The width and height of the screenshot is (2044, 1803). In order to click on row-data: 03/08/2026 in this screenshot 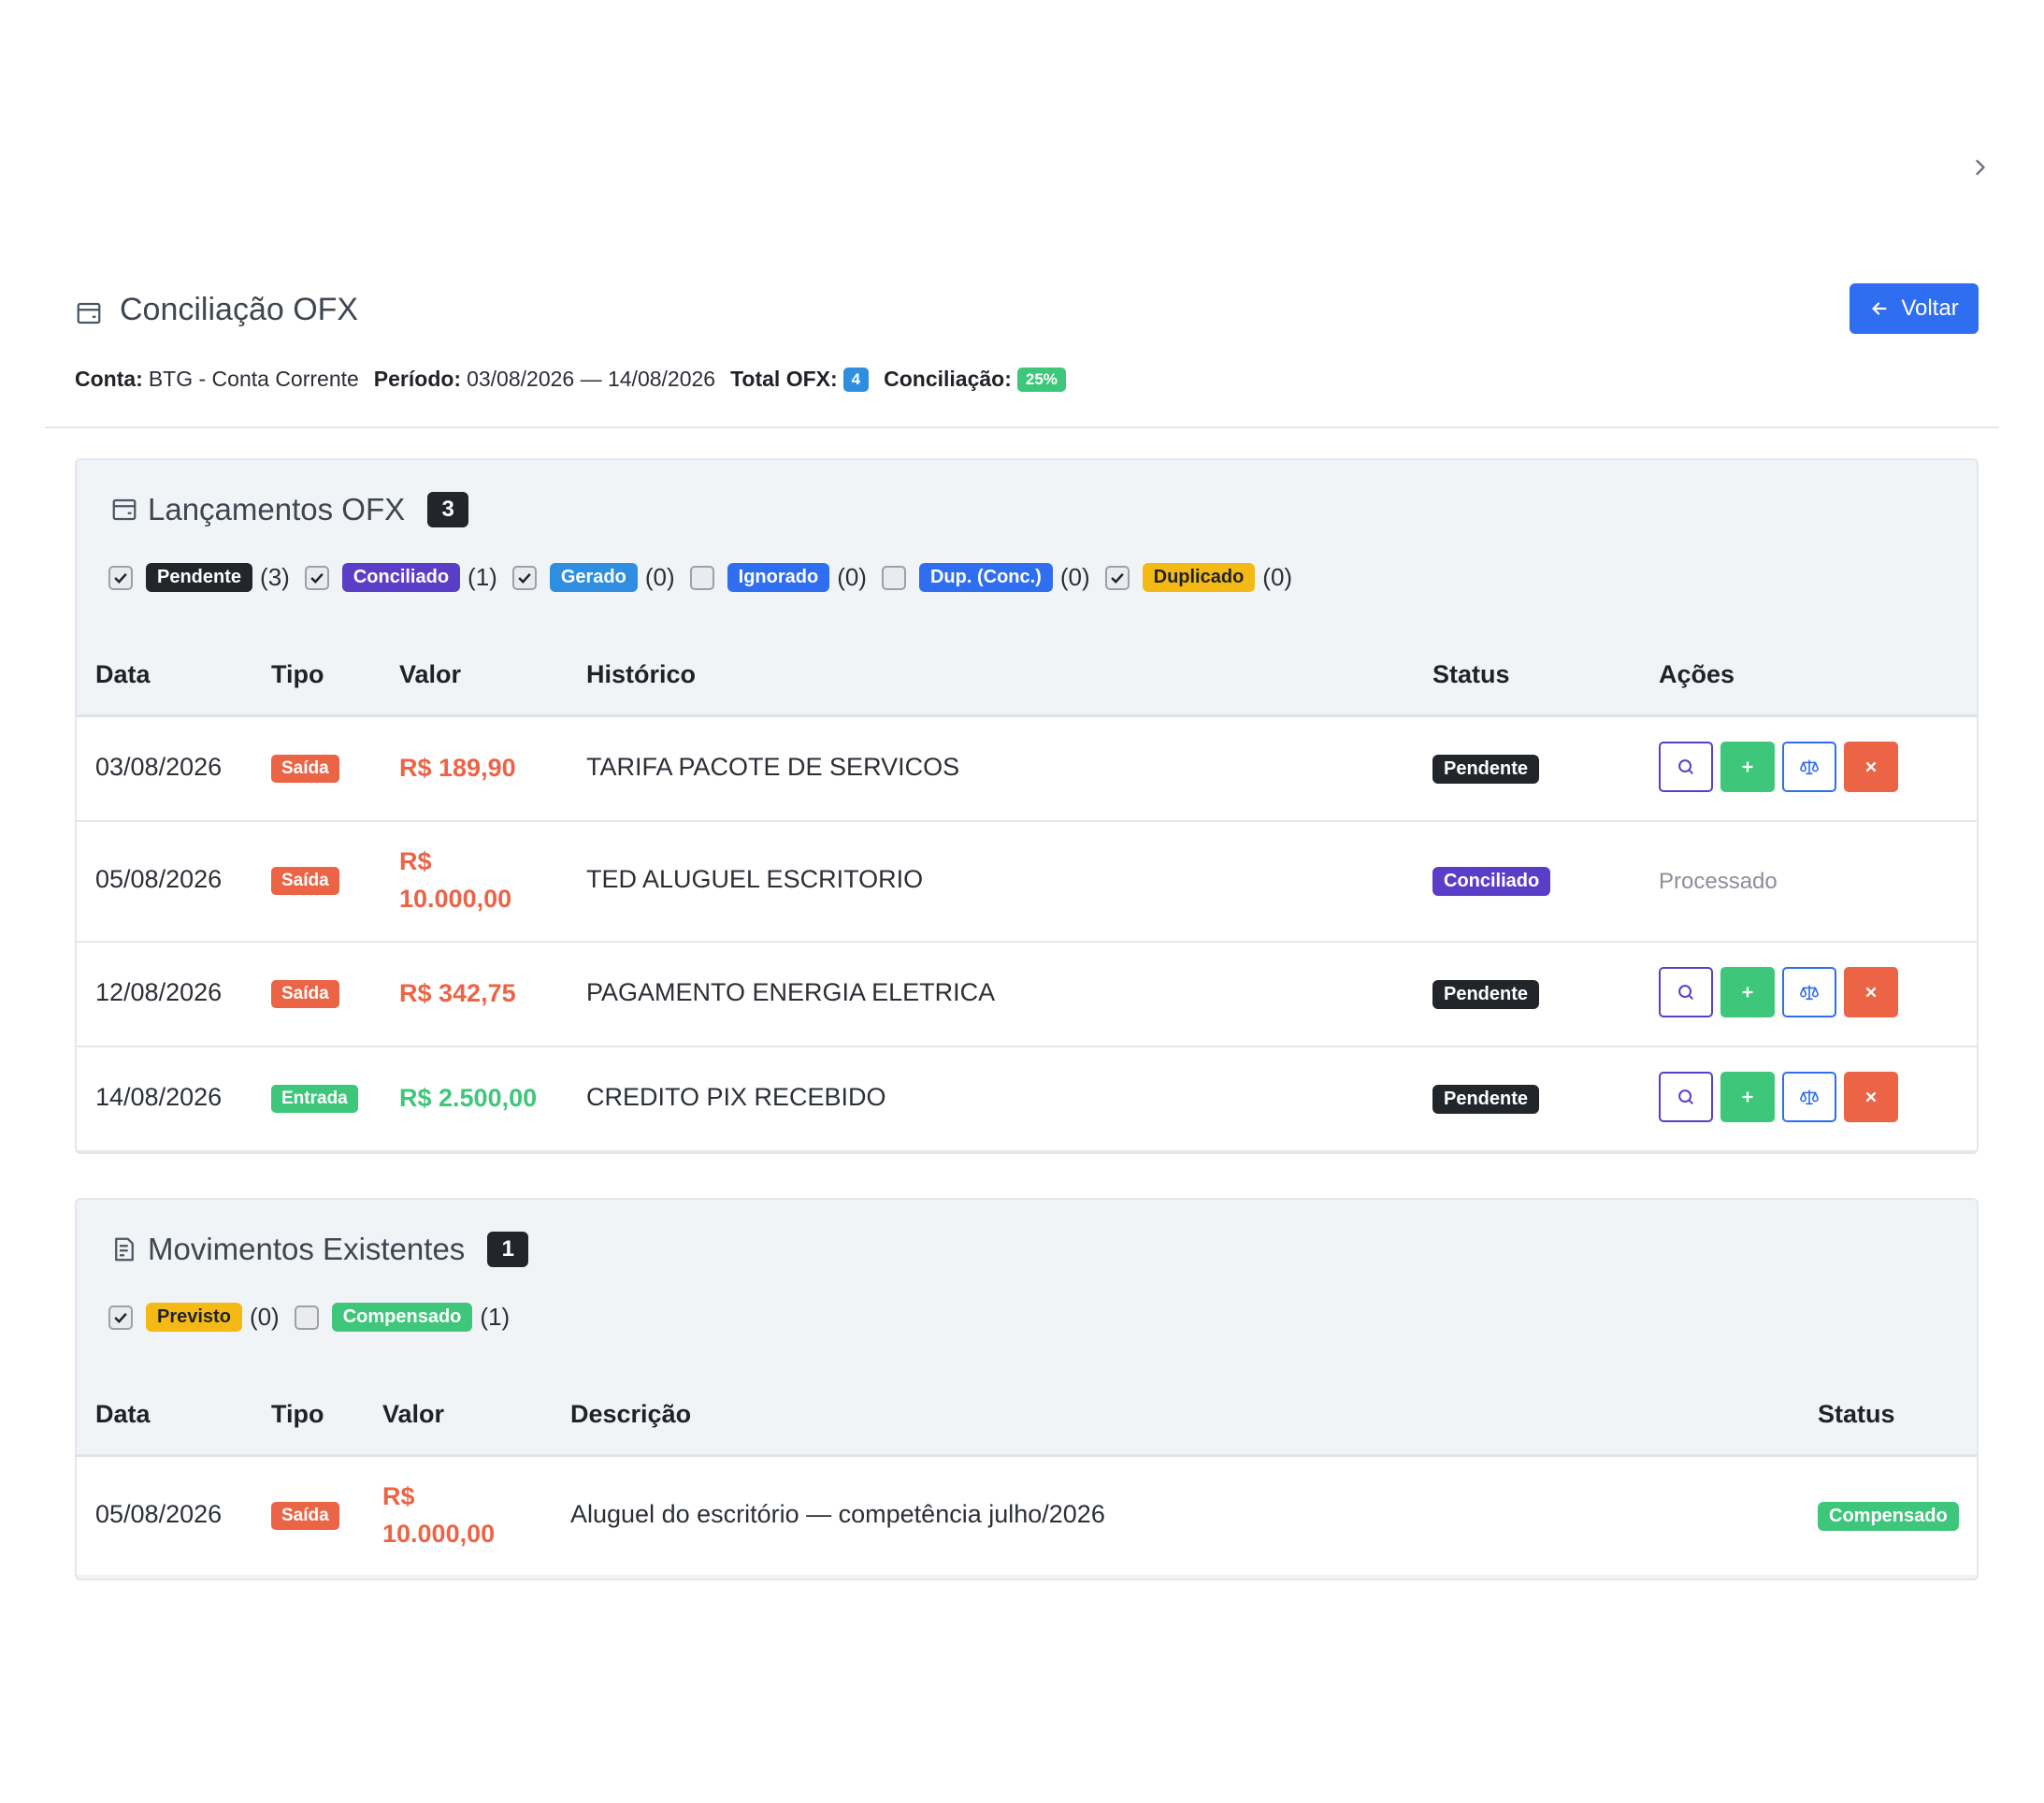, I will do `click(159, 767)`.